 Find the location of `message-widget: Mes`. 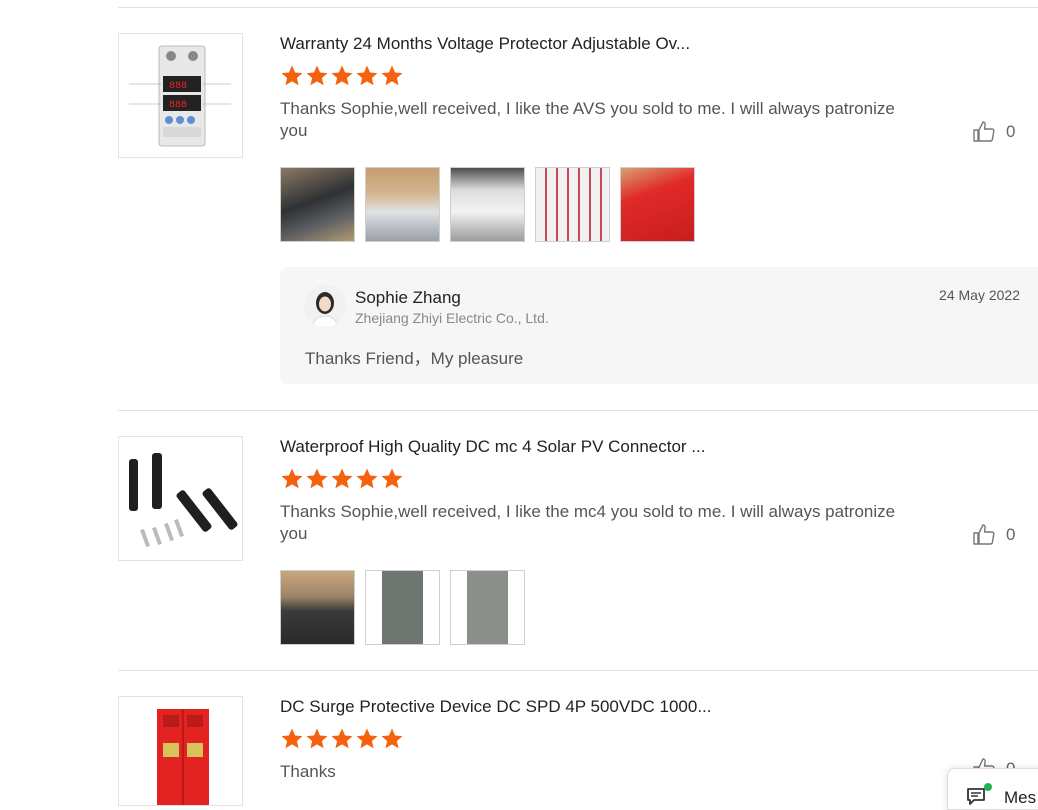

message-widget: Mes is located at coordinates (992, 789).